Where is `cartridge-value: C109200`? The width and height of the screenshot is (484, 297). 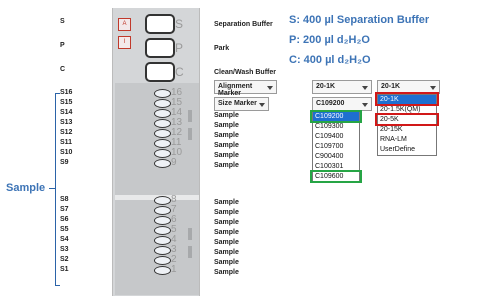
cartridge-value: C109200 is located at coordinates (330, 103).